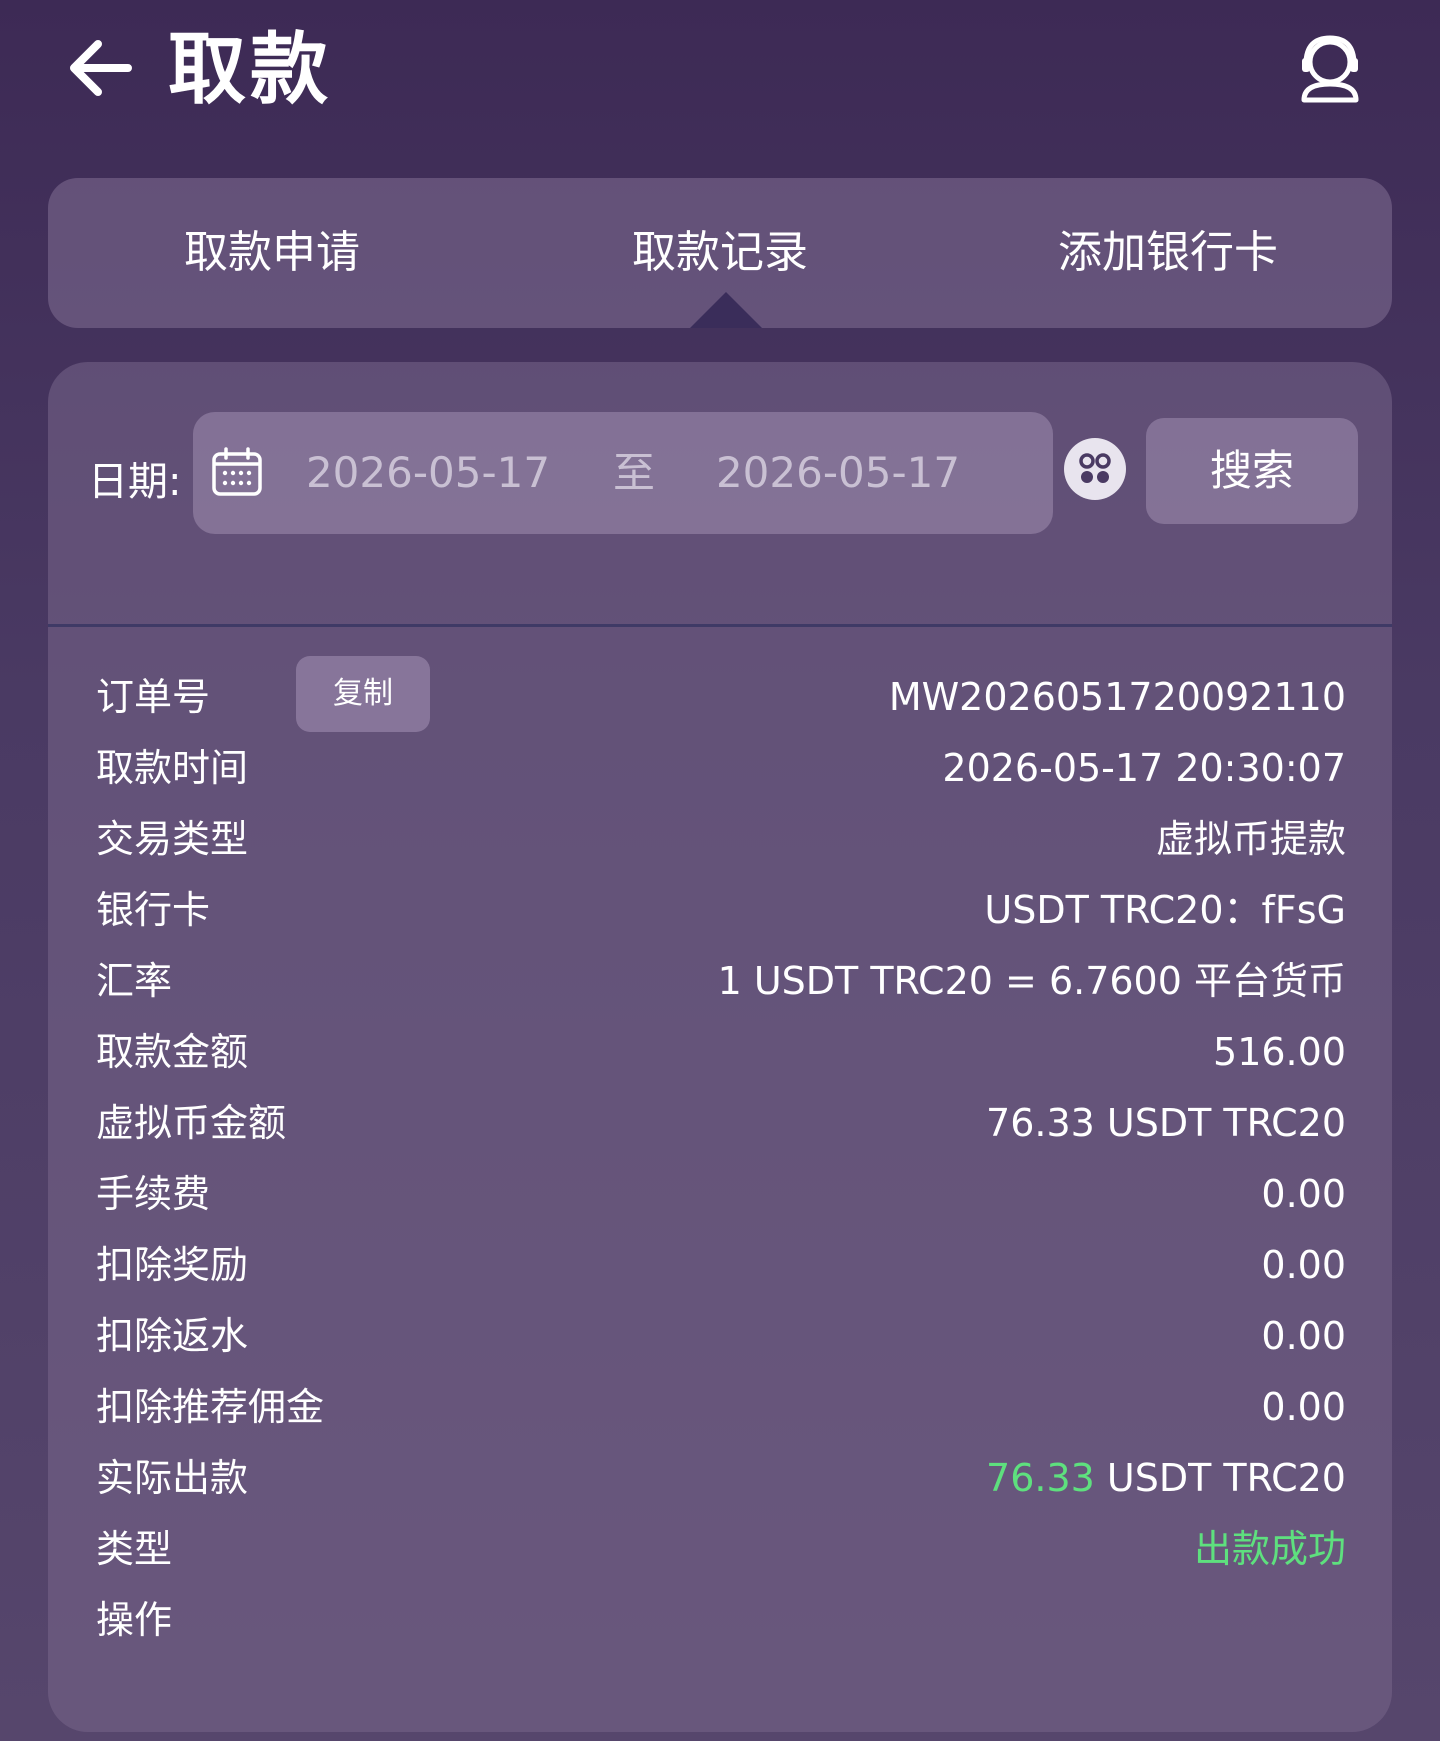 The width and height of the screenshot is (1440, 1741). I want to click on deduct-commission-label: 扣除推荐佣金, so click(210, 1407).